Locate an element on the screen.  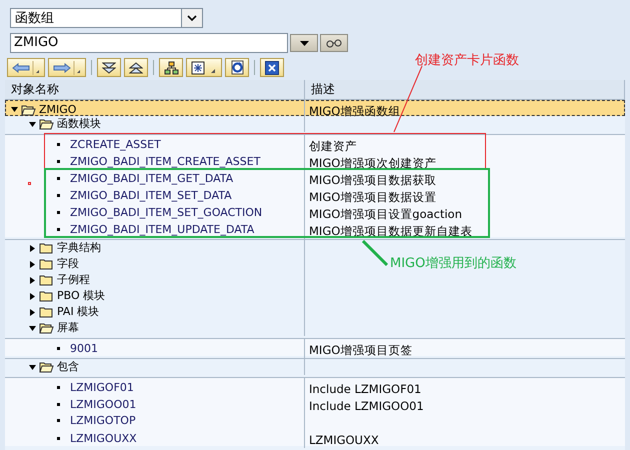
node-name: ZMIGO_BADI_ITEM_SET_DATA is located at coordinates (151, 196).